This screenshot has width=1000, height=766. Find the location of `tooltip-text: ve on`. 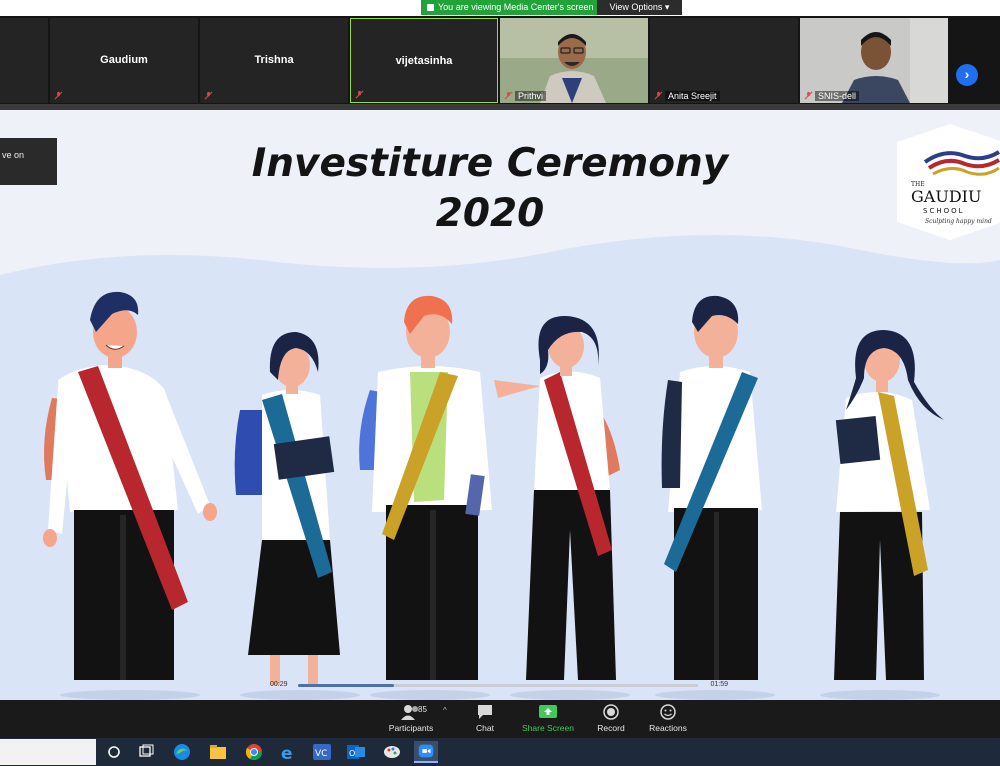

tooltip-text: ve on is located at coordinates (13, 155).